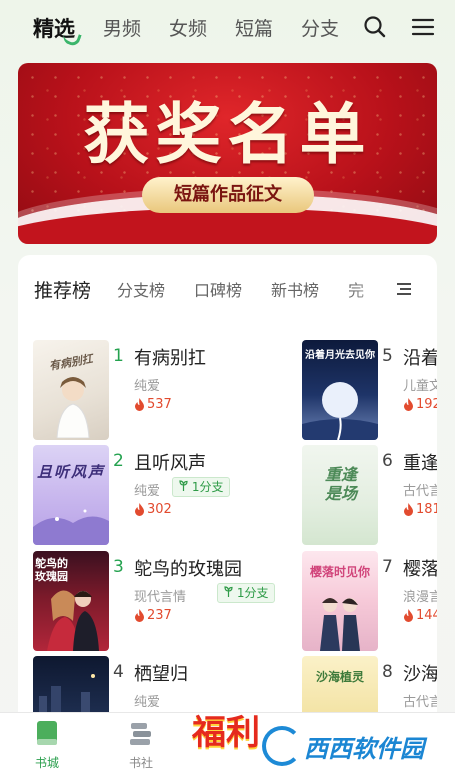 The height and width of the screenshot is (776, 455). What do you see at coordinates (170, 358) in the screenshot?
I see `book-title: 有病别扛` at bounding box center [170, 358].